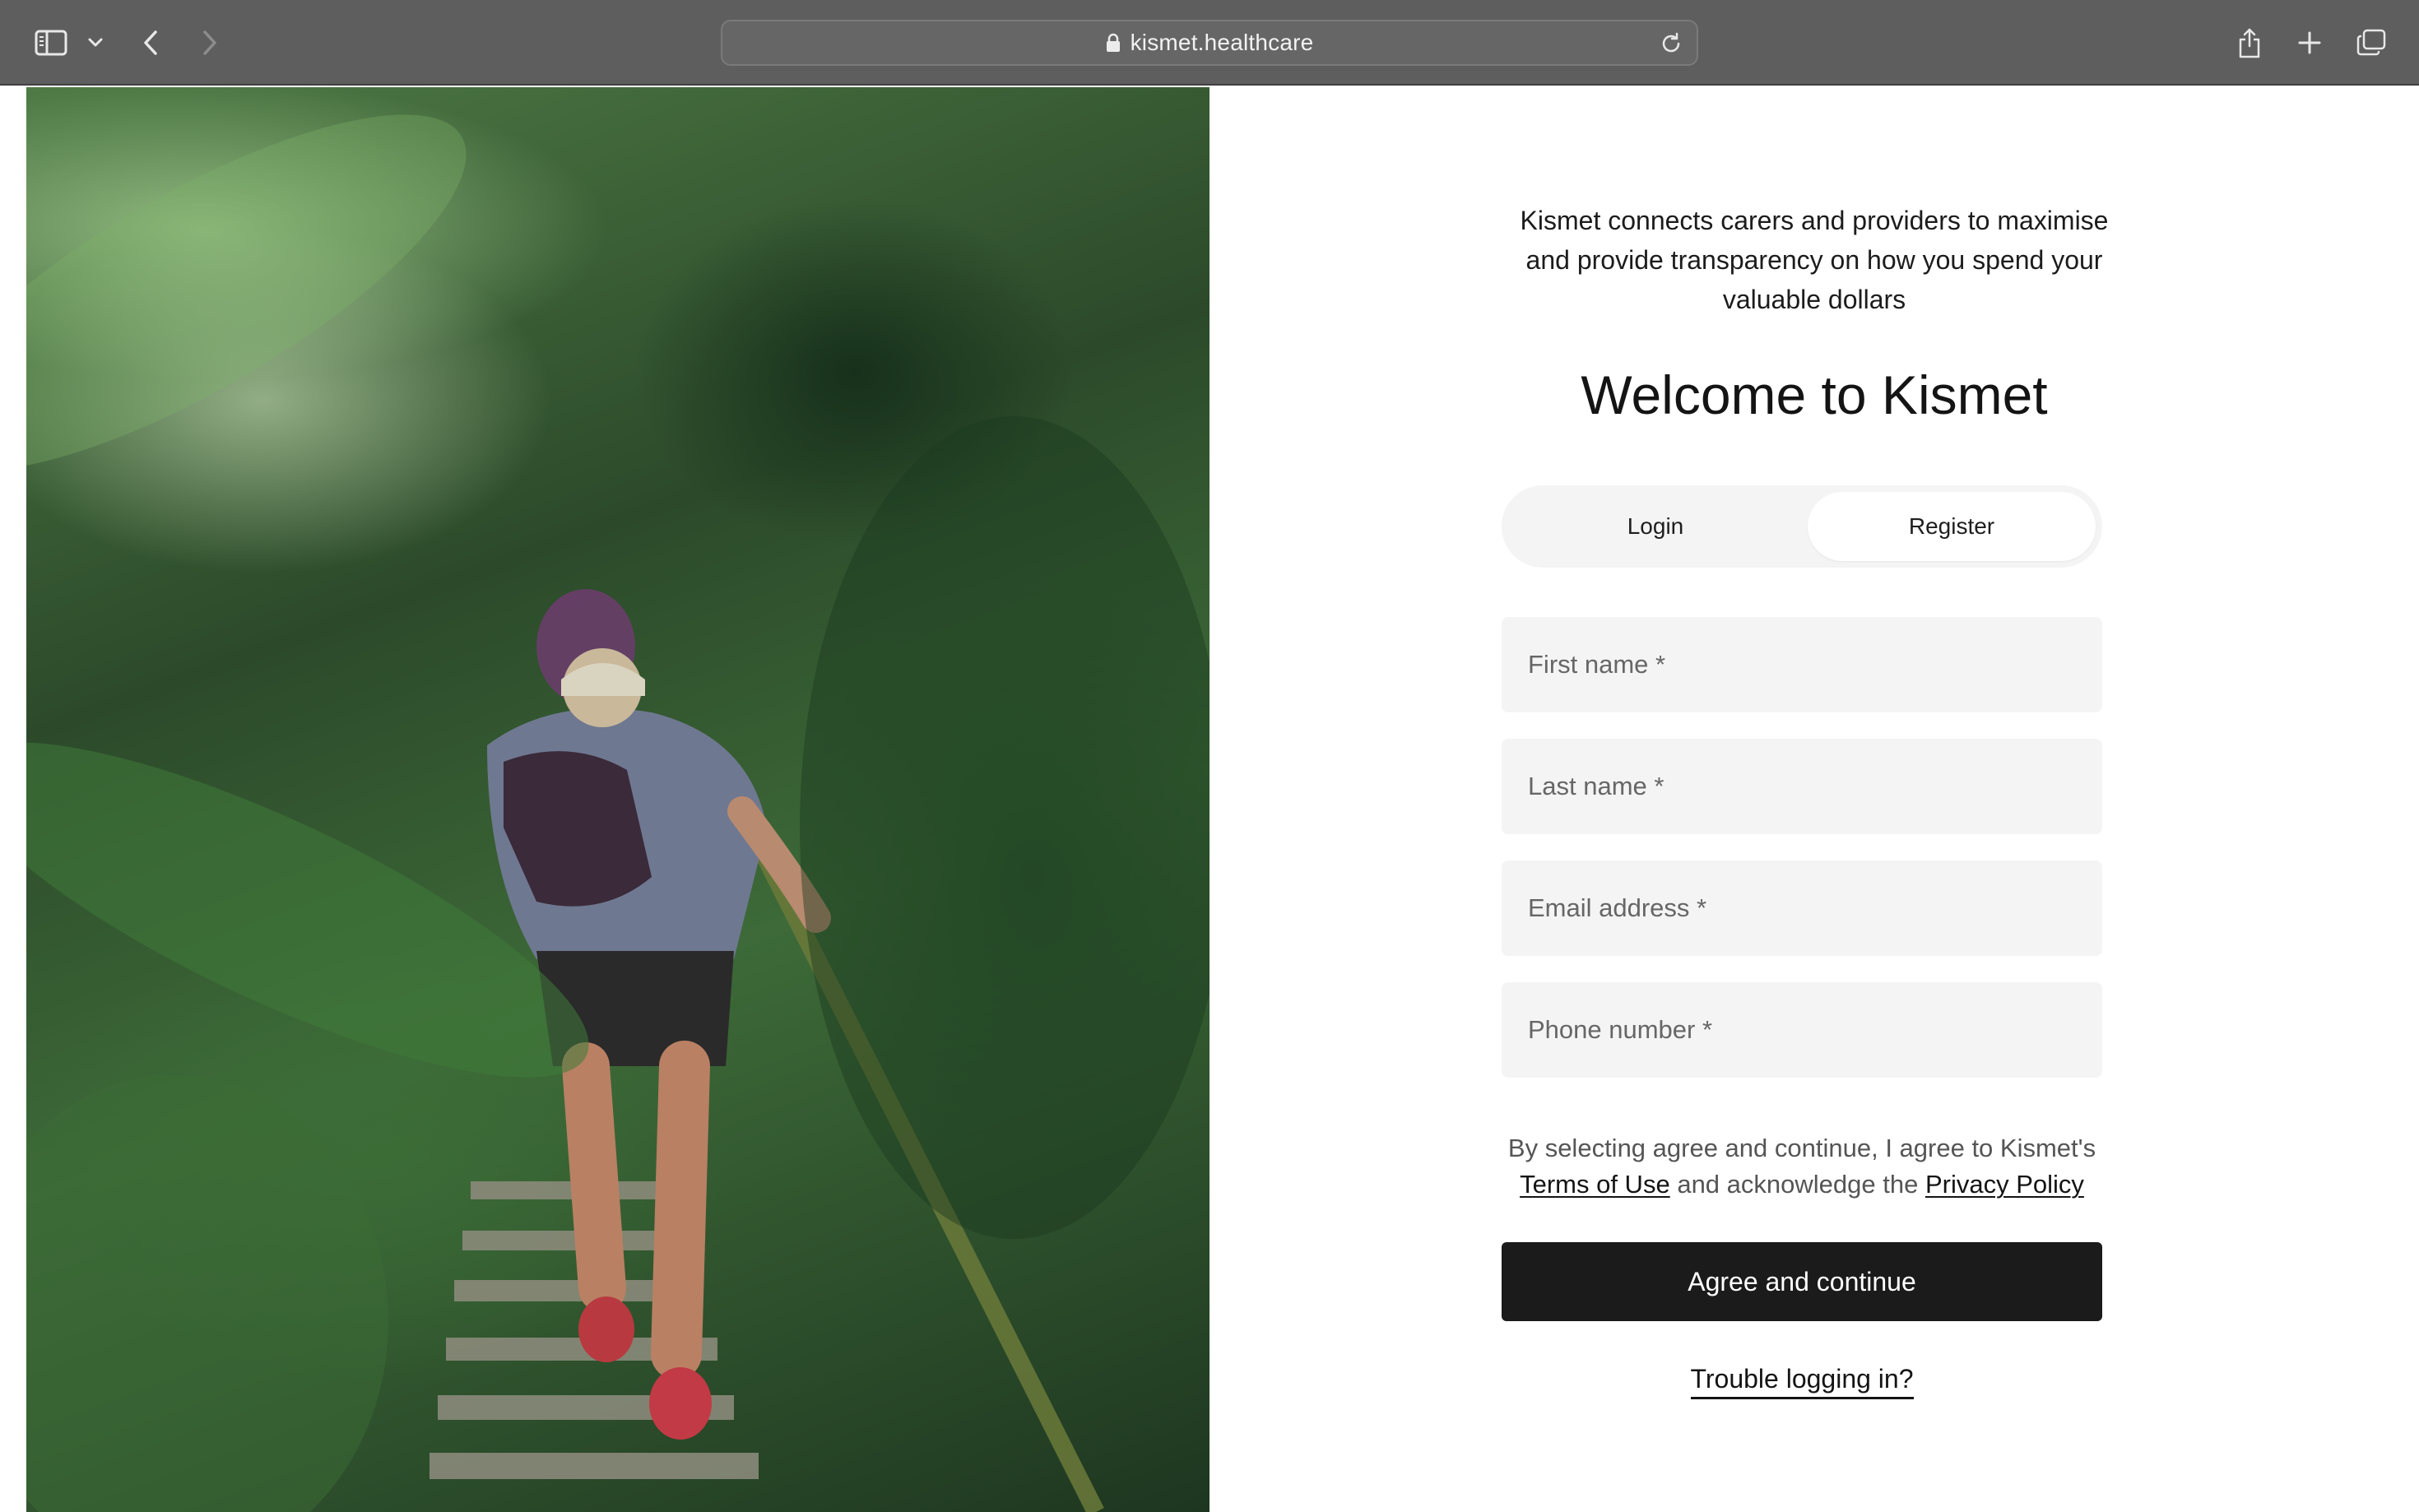  What do you see at coordinates (1802, 908) in the screenshot?
I see `email-input` at bounding box center [1802, 908].